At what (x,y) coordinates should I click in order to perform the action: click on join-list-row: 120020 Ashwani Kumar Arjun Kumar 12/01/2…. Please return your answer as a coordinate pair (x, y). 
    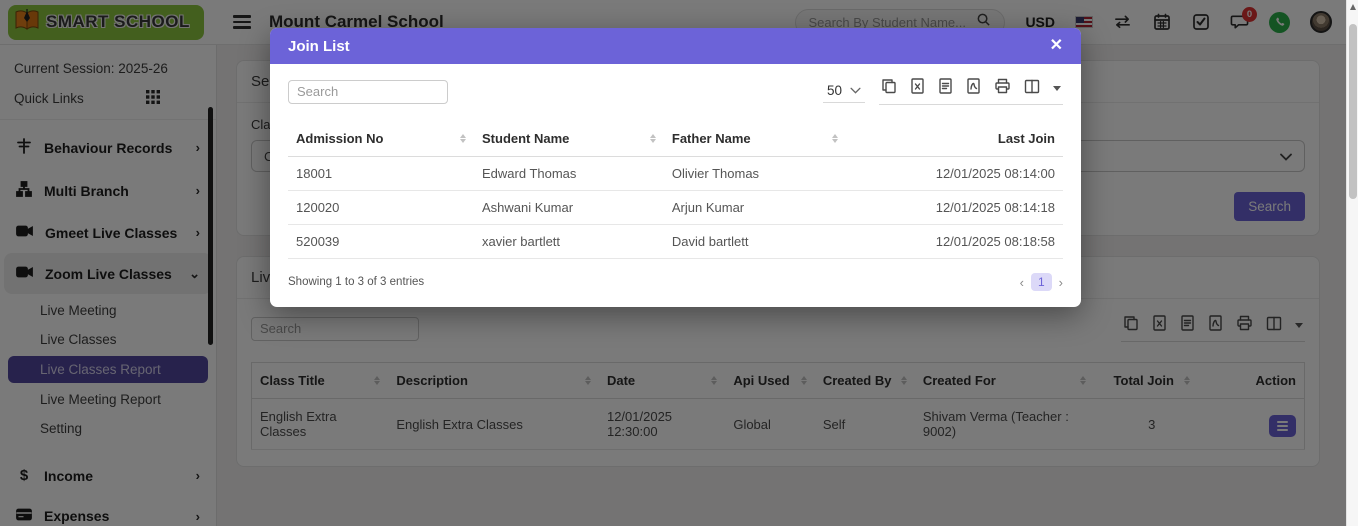
    Looking at the image, I should click on (675, 207).